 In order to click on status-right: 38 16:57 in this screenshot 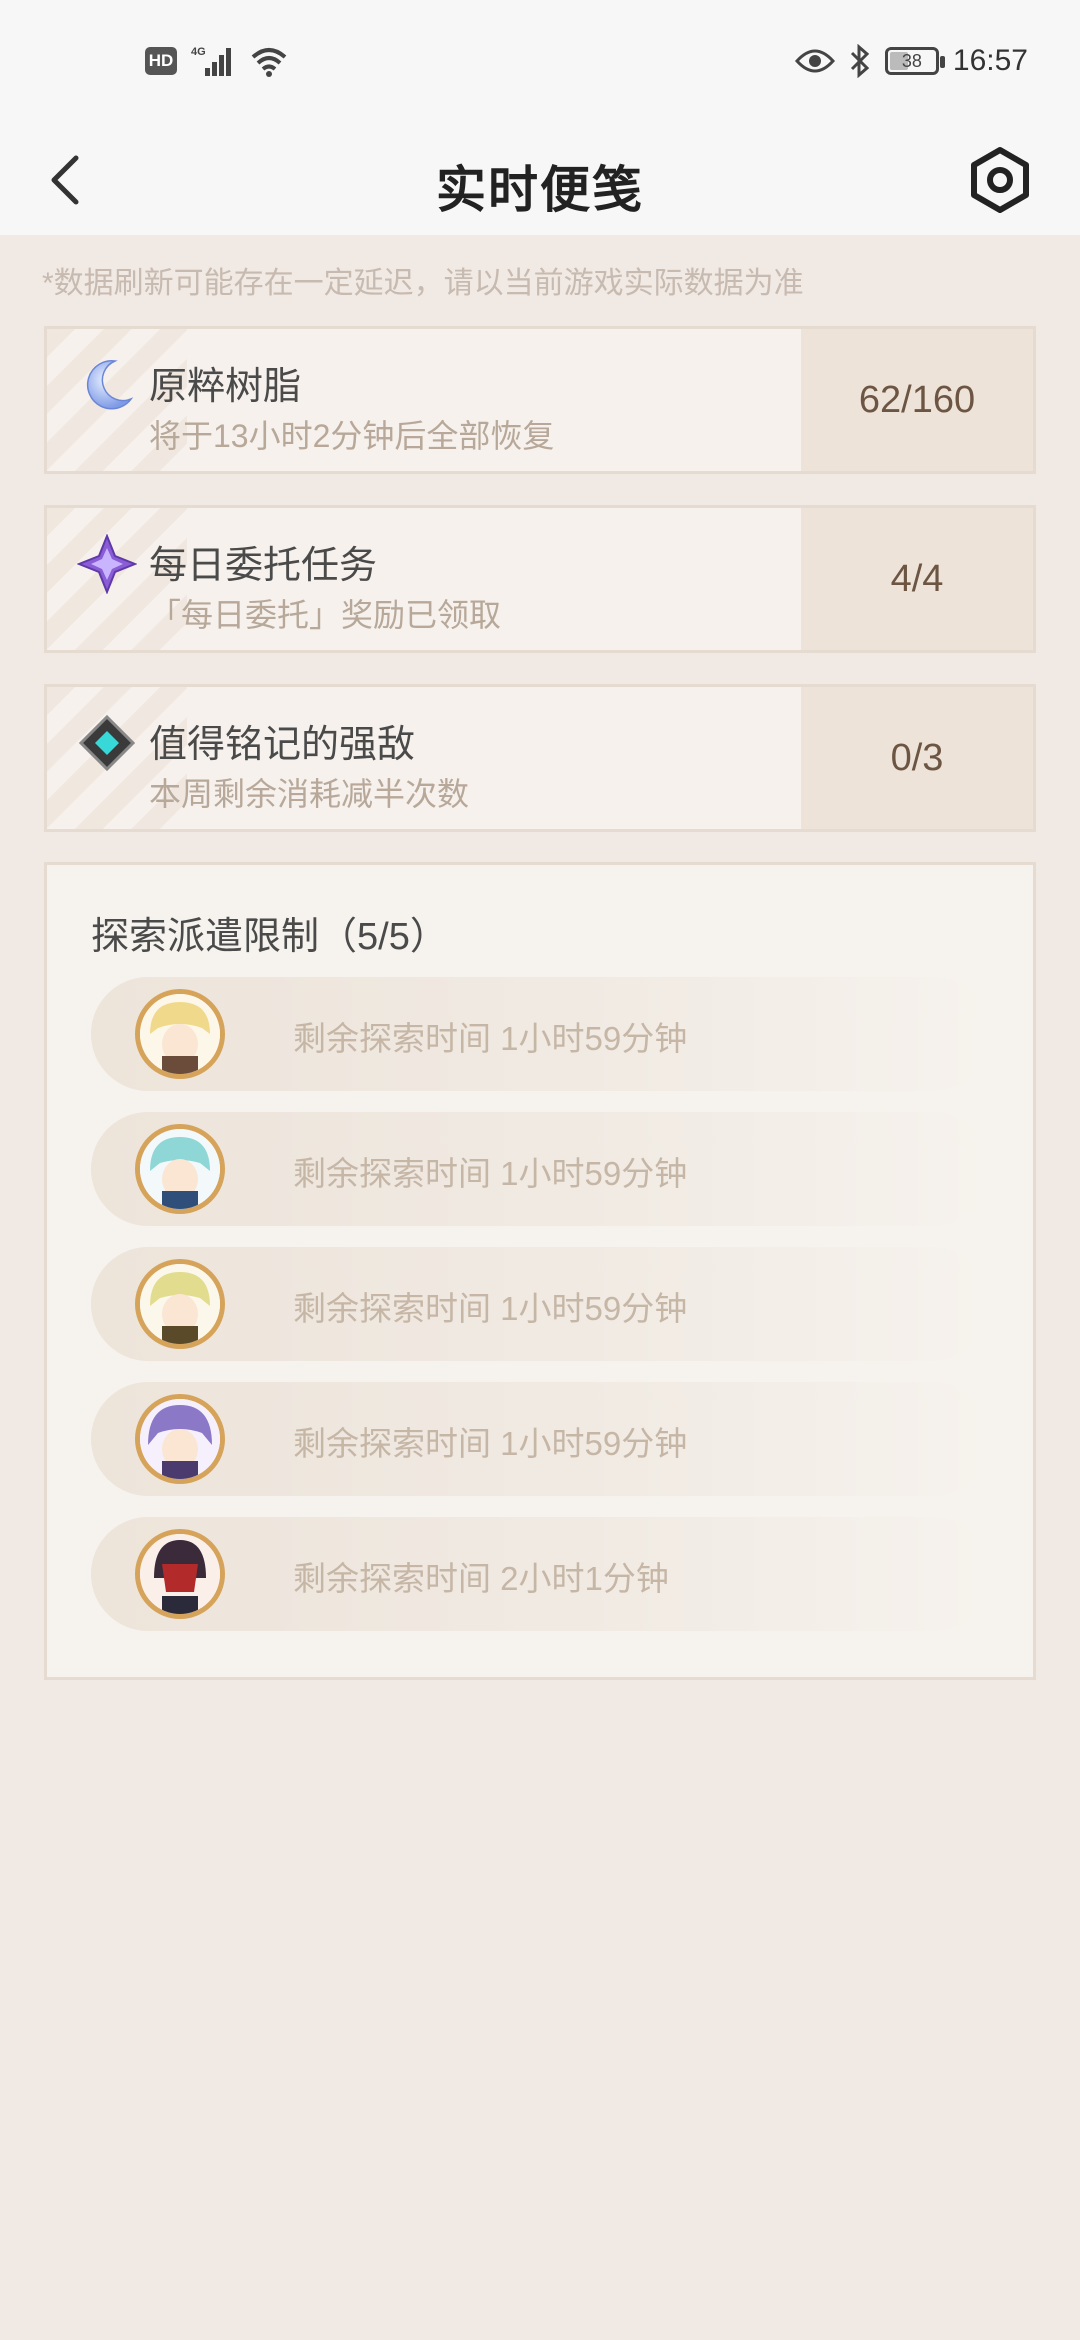, I will do `click(911, 61)`.